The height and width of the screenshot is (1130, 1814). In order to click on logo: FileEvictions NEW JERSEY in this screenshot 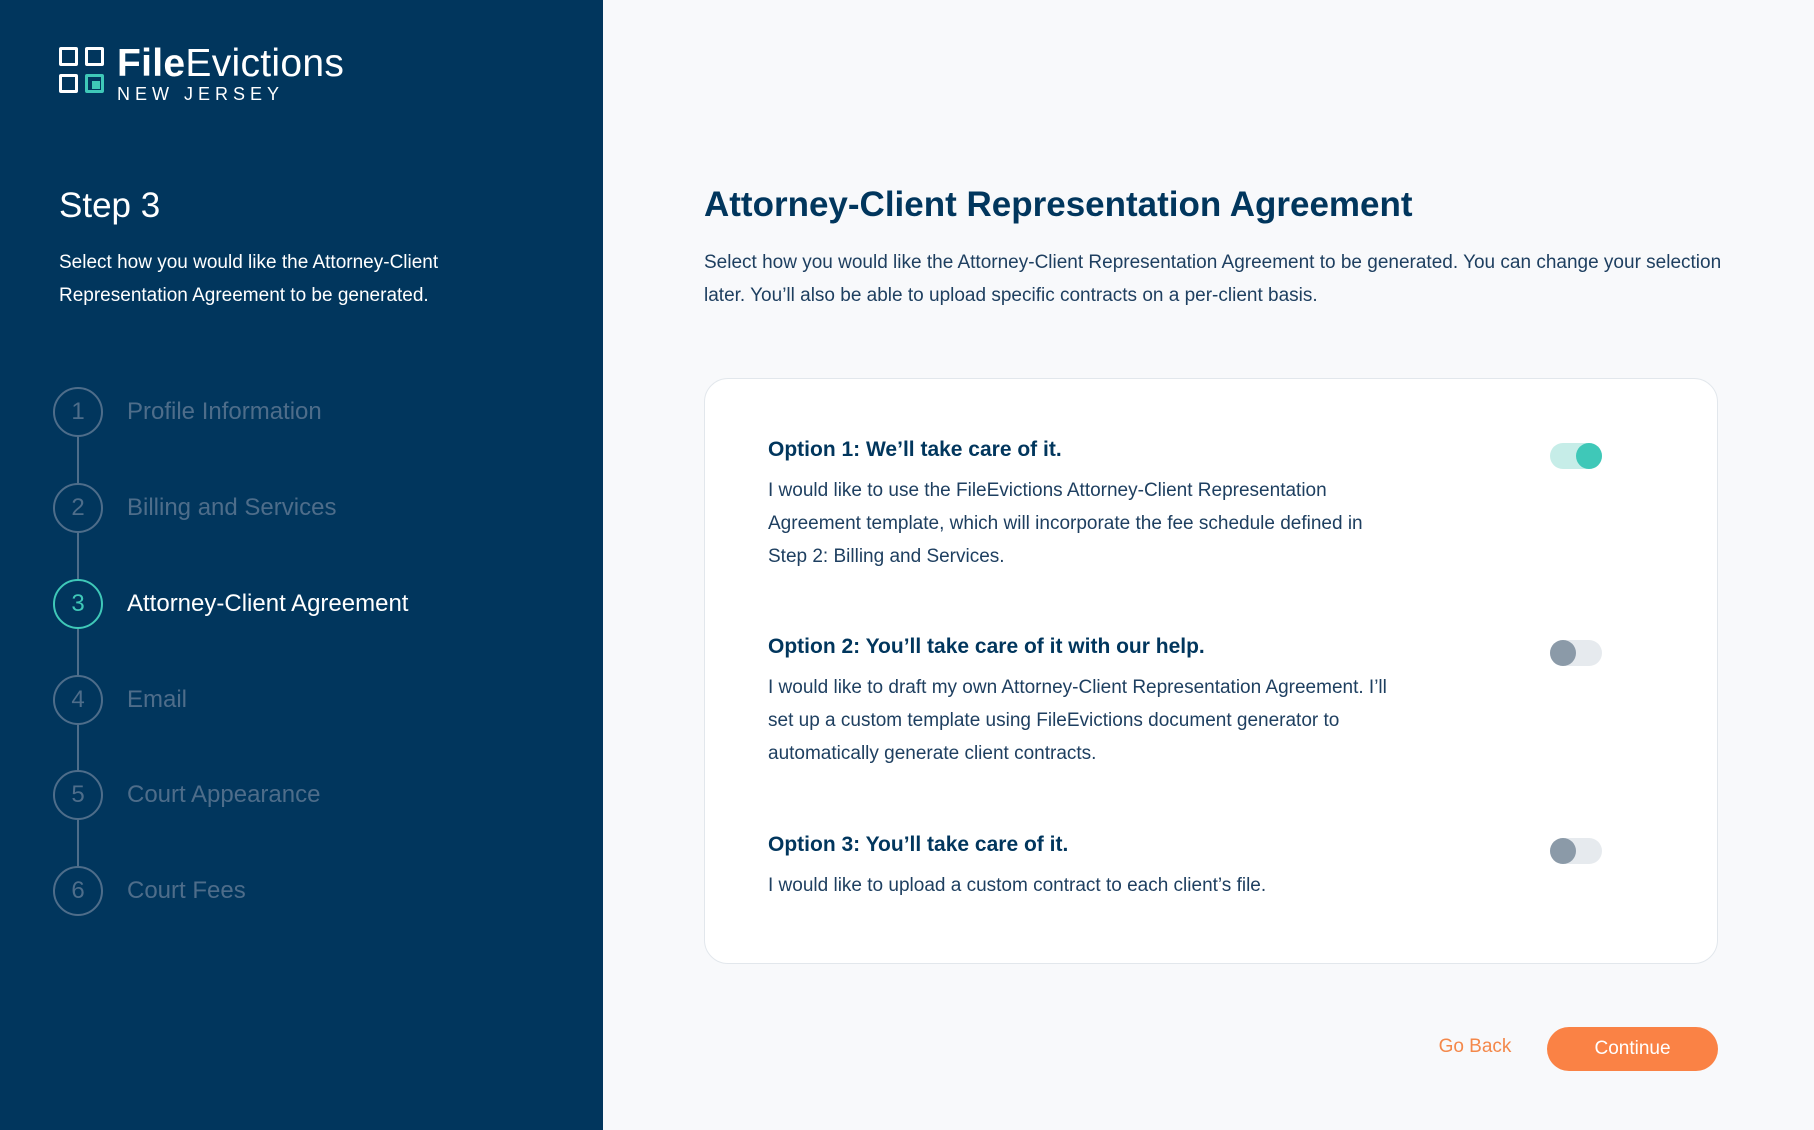, I will do `click(201, 73)`.